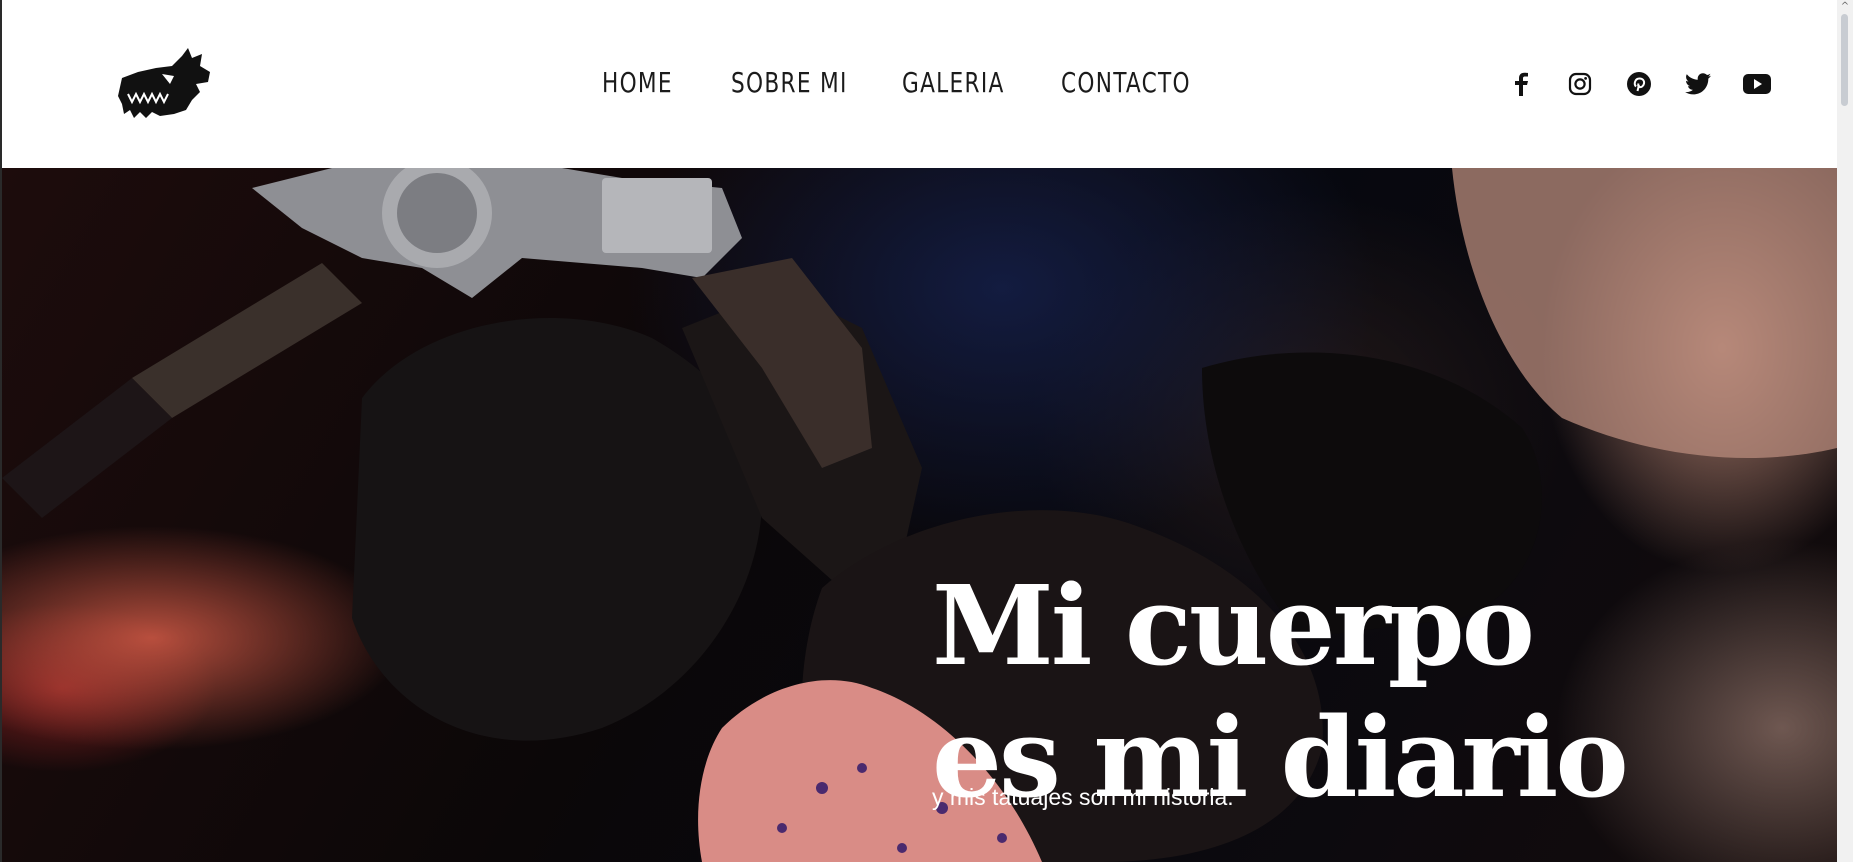 Image resolution: width=1853 pixels, height=862 pixels. What do you see at coordinates (1580, 84) in the screenshot?
I see `instagram-icon` at bounding box center [1580, 84].